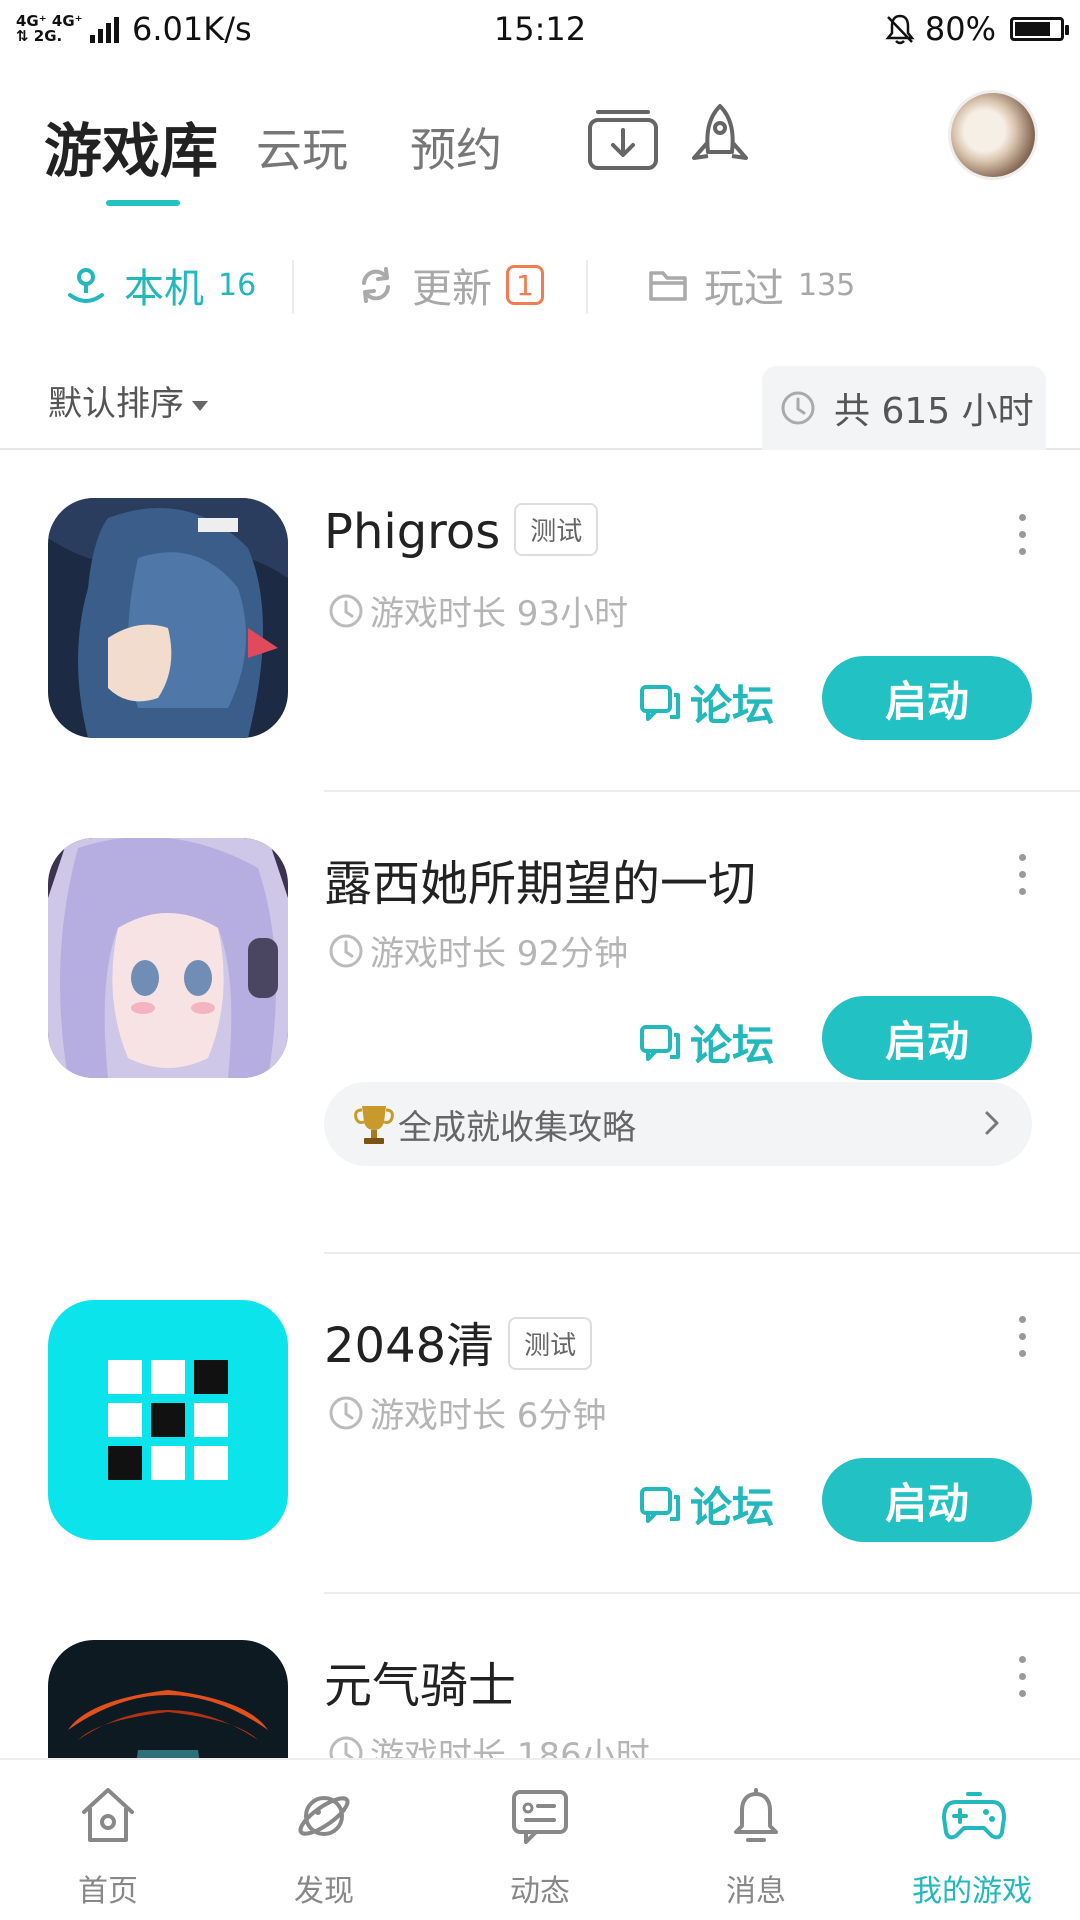 The width and height of the screenshot is (1080, 1920). I want to click on battery-percent: 80%, so click(960, 29).